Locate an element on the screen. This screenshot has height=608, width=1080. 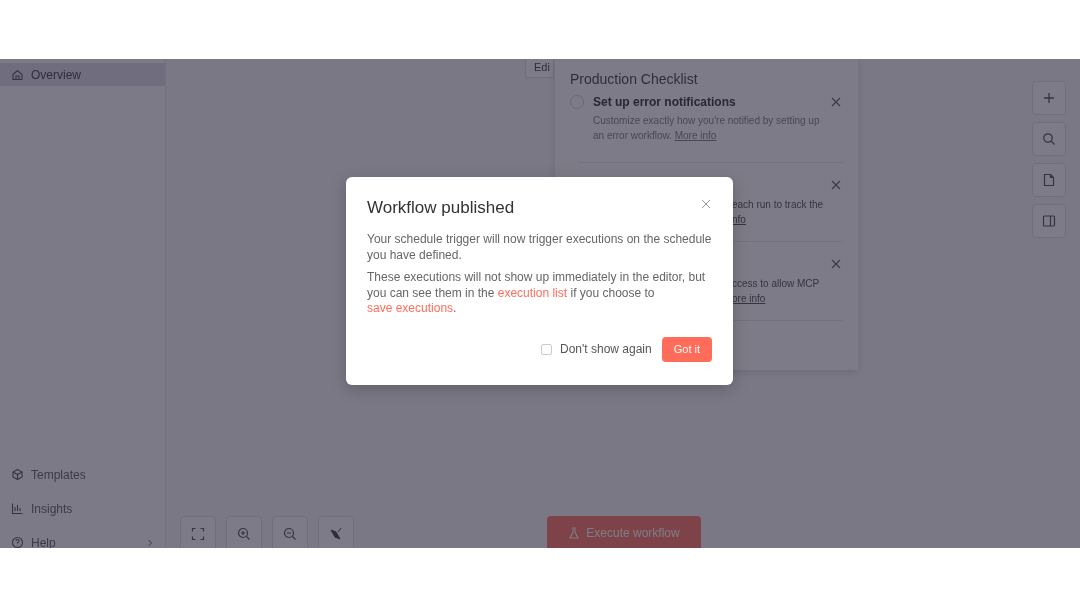
search-icon is located at coordinates (1049, 139).